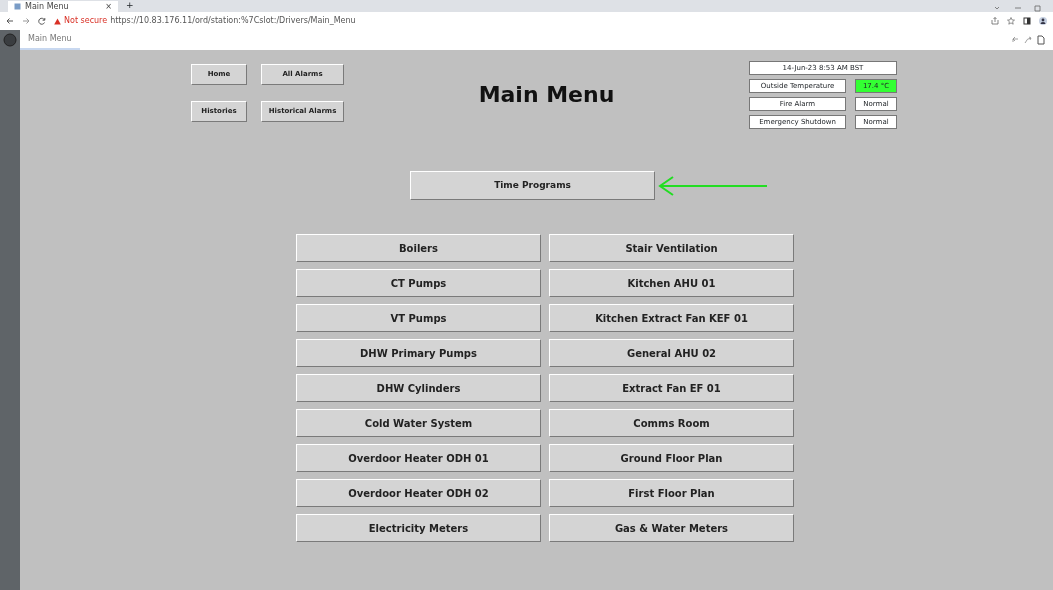 The image size is (1053, 590). Describe the element at coordinates (671, 318) in the screenshot. I see `menu-button: Kitchen Extract Fan KEF 01` at that location.